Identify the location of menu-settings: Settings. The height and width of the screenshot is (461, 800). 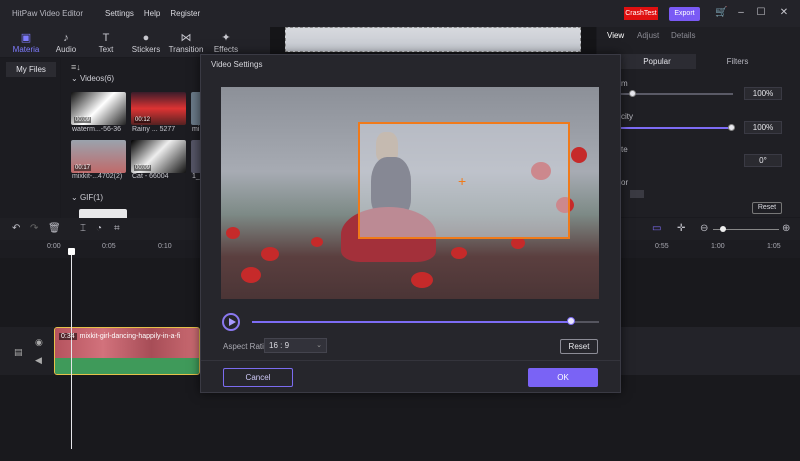
(119, 13).